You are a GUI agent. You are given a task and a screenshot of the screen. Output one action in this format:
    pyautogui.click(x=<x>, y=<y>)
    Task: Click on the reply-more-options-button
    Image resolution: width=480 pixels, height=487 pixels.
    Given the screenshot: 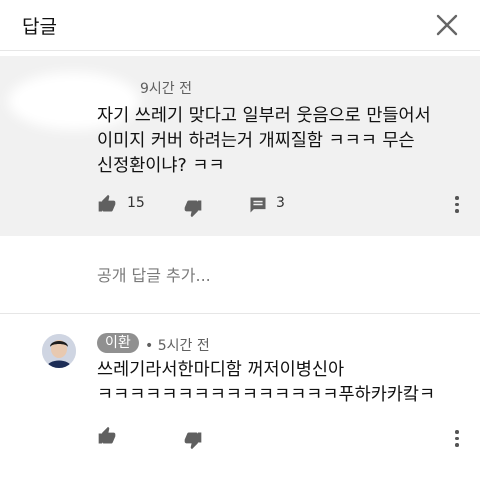 What is the action you would take?
    pyautogui.click(x=457, y=439)
    